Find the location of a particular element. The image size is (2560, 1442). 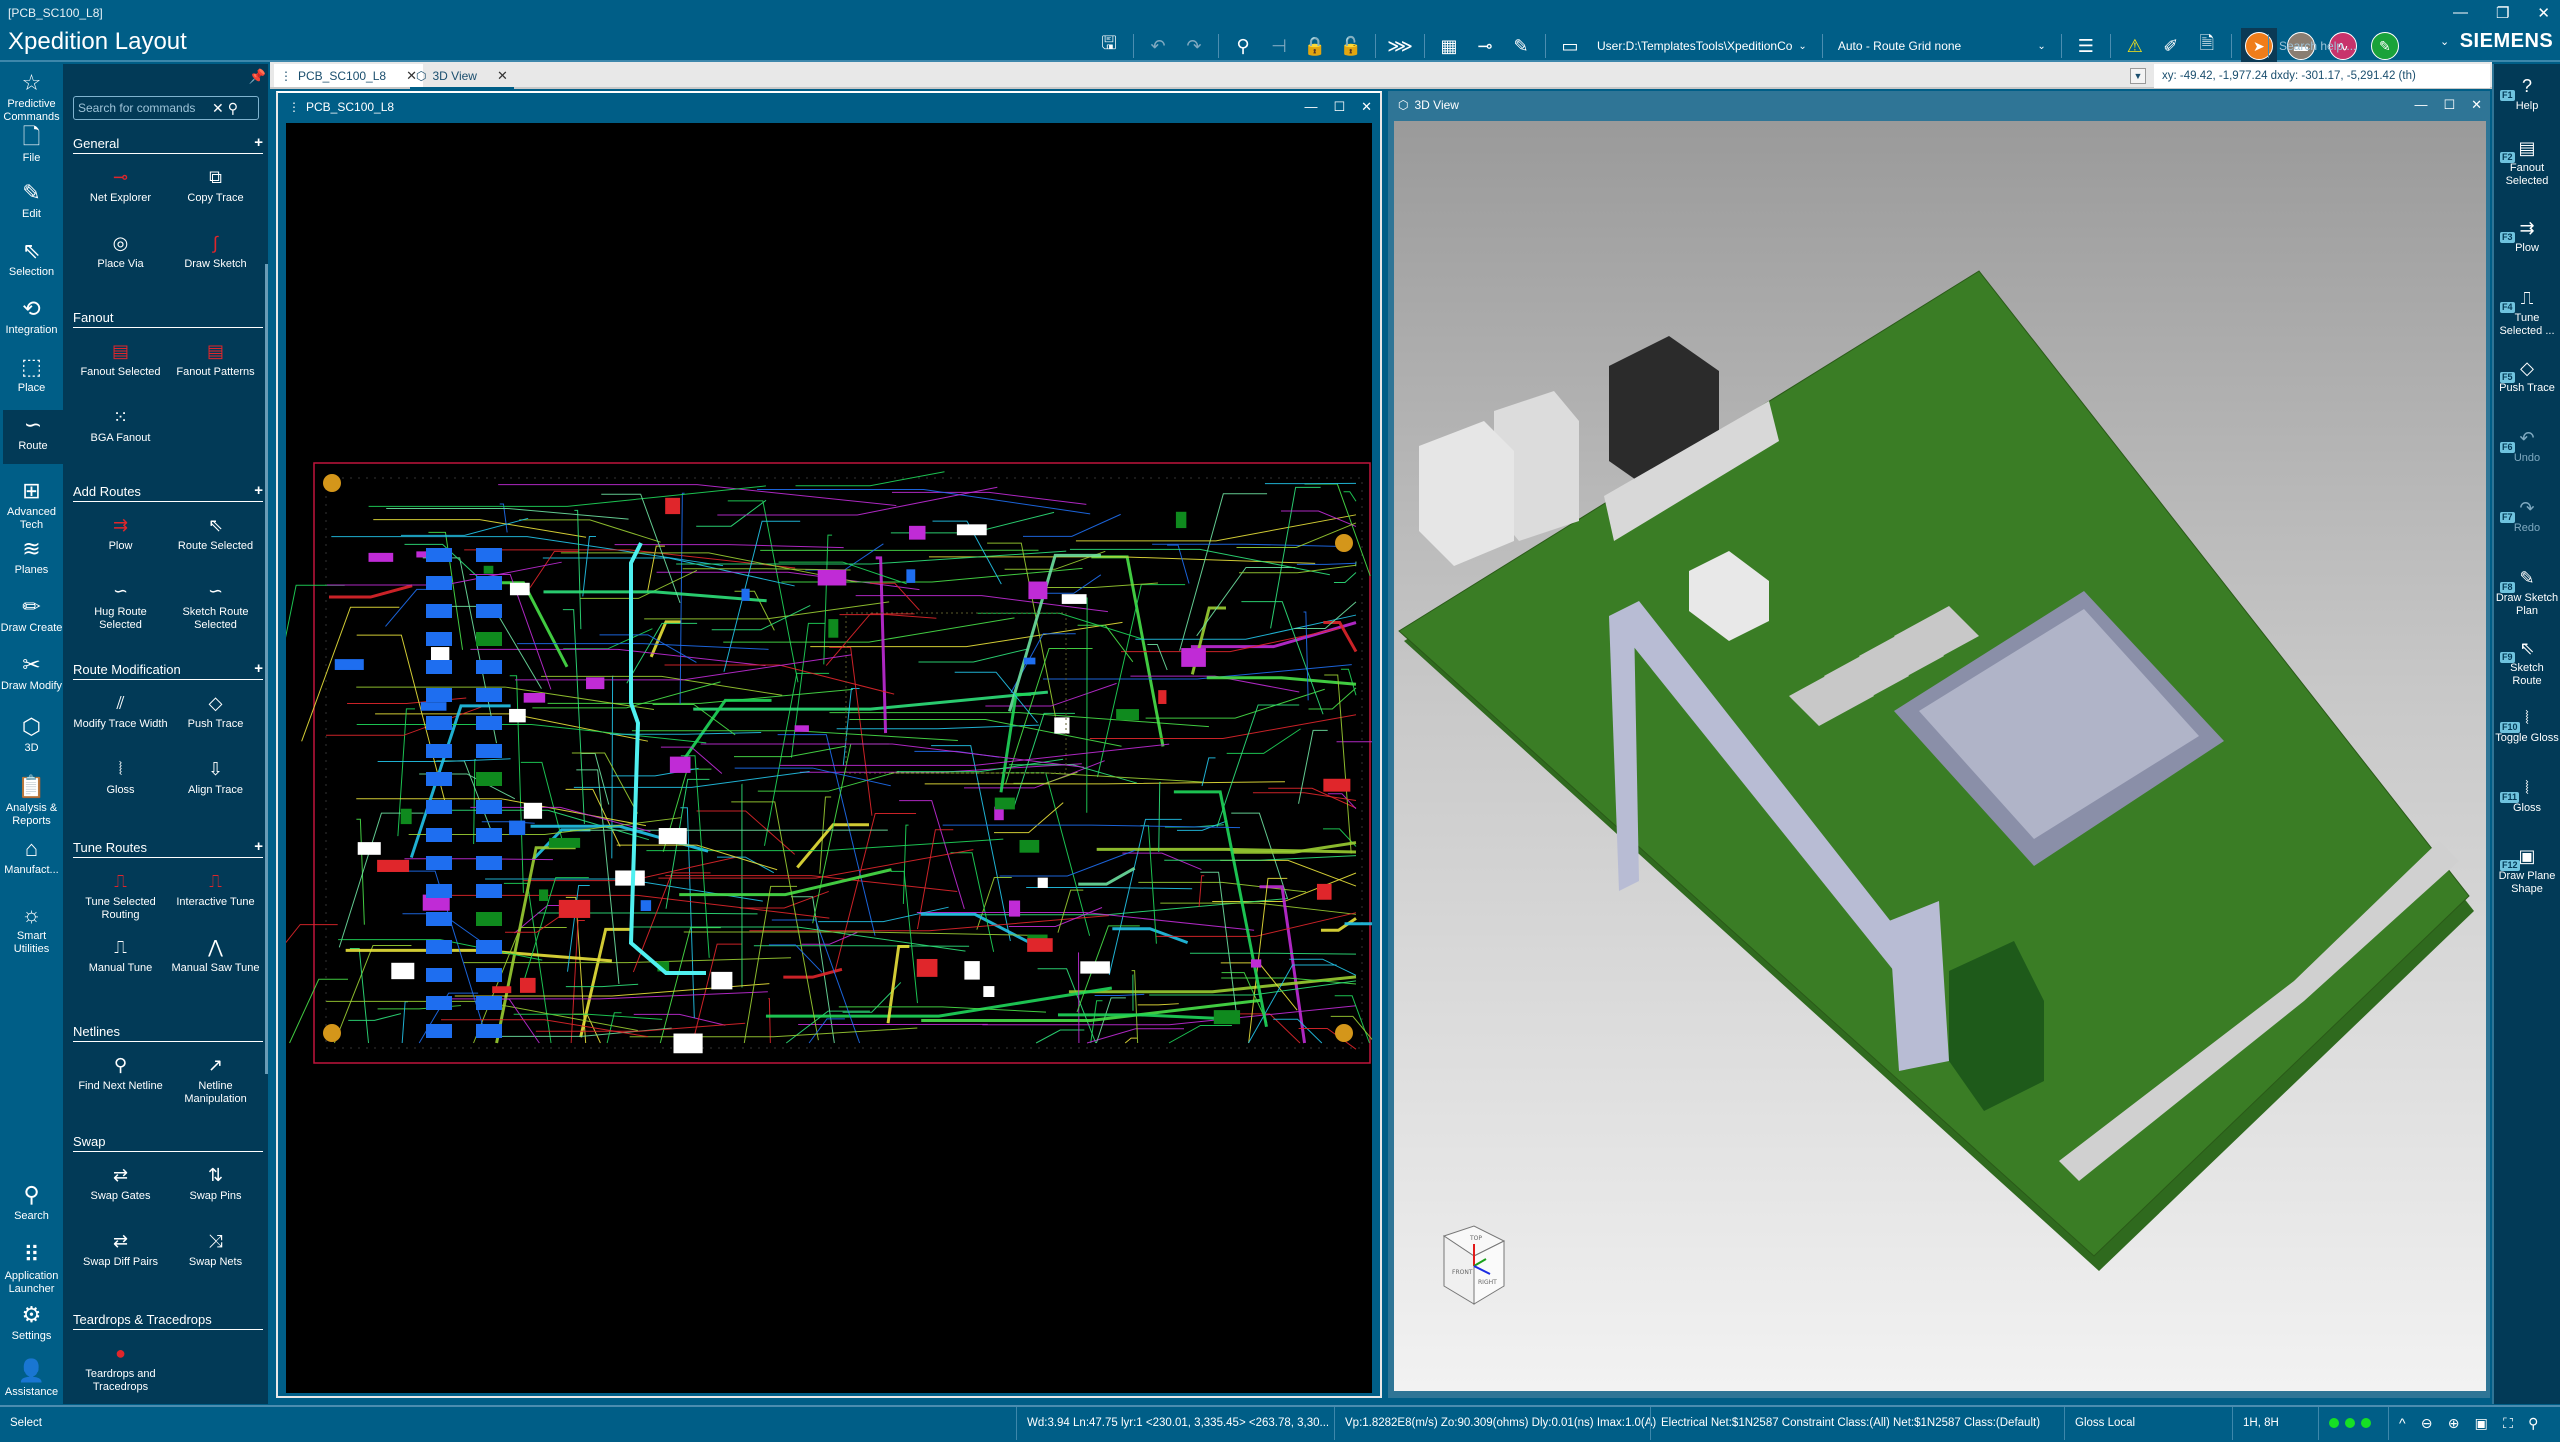

command-item: ⤨Swap Nets is located at coordinates (215, 1254).